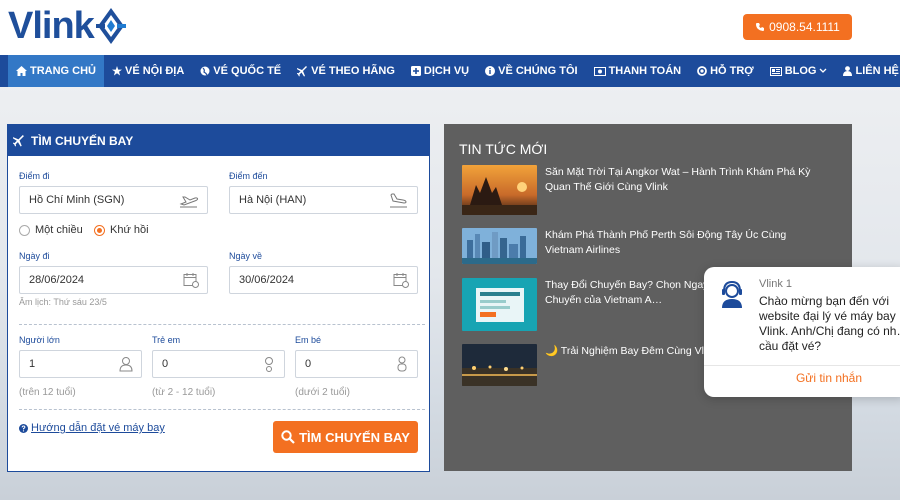 This screenshot has height=500, width=900. Describe the element at coordinates (450, 27) in the screenshot. I see `header-bar: Vlink 0908.54.1111` at that location.